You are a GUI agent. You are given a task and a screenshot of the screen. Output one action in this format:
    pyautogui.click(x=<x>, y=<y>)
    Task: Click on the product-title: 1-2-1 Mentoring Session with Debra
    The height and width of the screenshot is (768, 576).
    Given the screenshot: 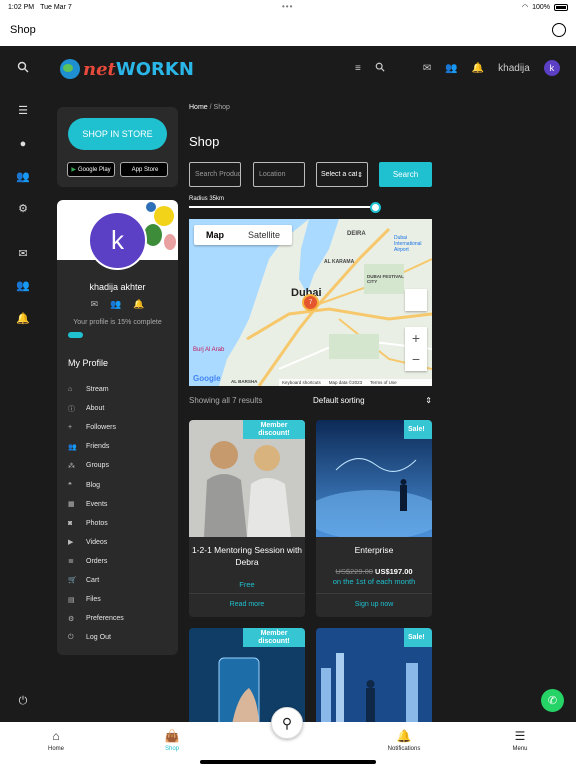 What is the action you would take?
    pyautogui.click(x=247, y=556)
    